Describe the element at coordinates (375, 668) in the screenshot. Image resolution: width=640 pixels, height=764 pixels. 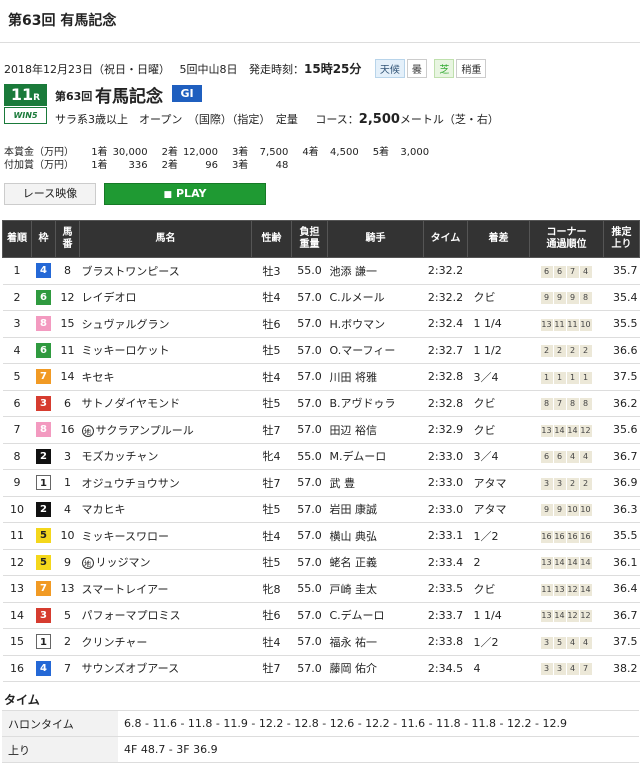
I see `jockey-cell: 藤岡 佑介` at that location.